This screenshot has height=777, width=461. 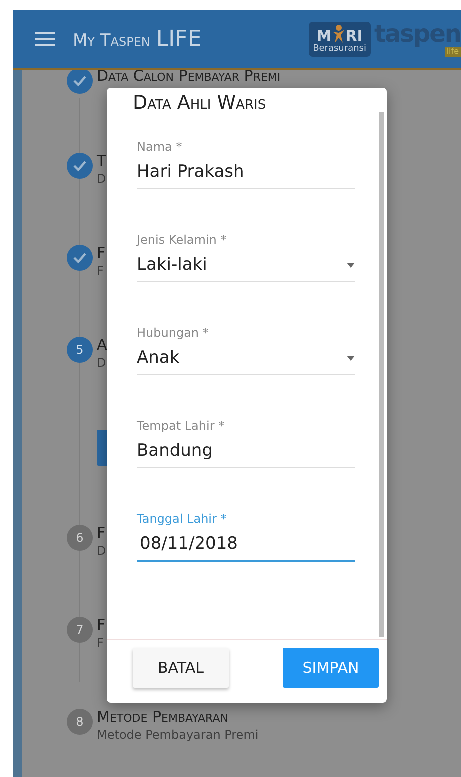 I want to click on step-number: 5, so click(x=80, y=350).